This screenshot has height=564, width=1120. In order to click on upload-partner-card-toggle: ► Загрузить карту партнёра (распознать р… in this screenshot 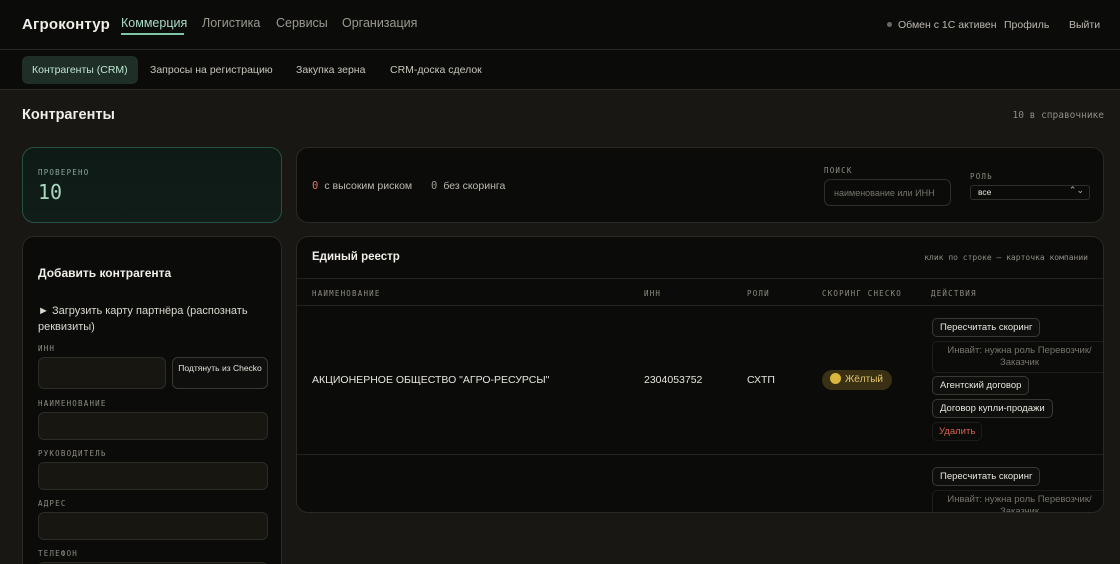, I will do `click(155, 319)`.